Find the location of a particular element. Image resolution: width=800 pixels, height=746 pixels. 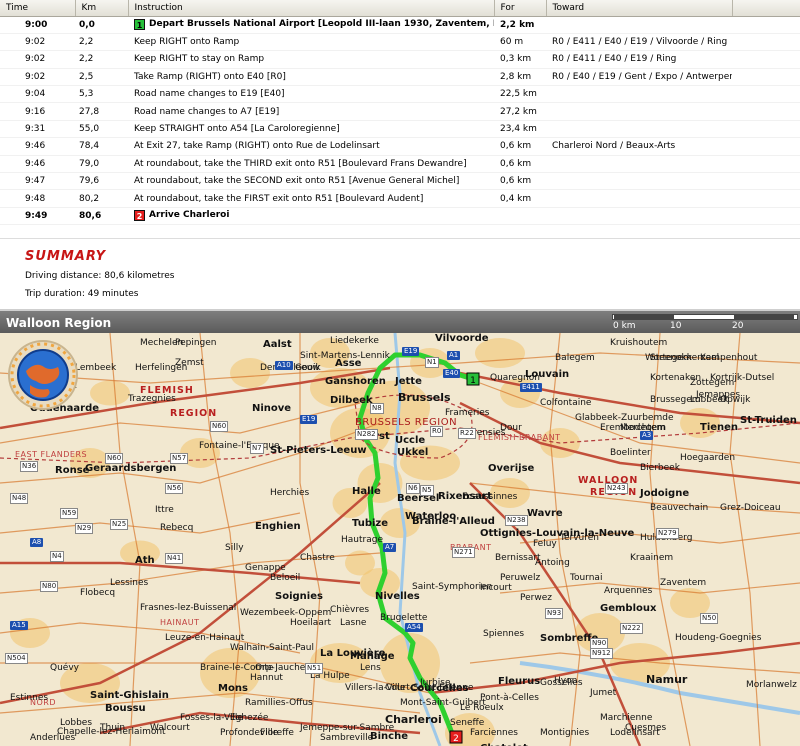

cell-toward is located at coordinates (639, 198).